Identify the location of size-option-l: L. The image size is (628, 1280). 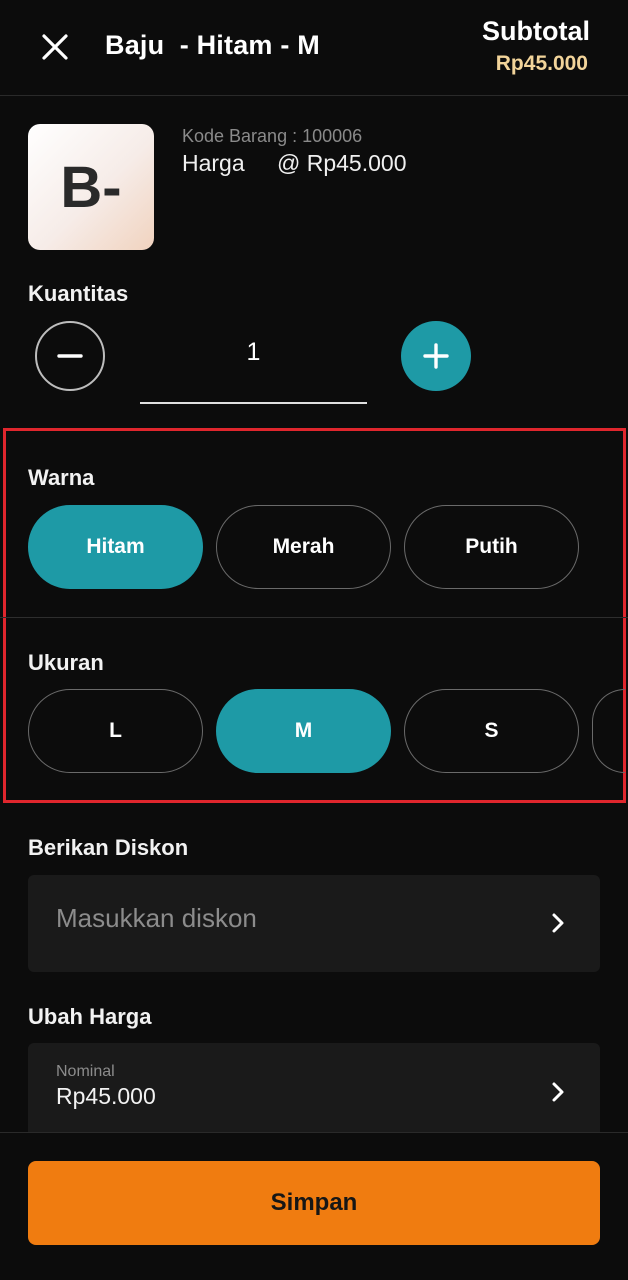
(115, 731).